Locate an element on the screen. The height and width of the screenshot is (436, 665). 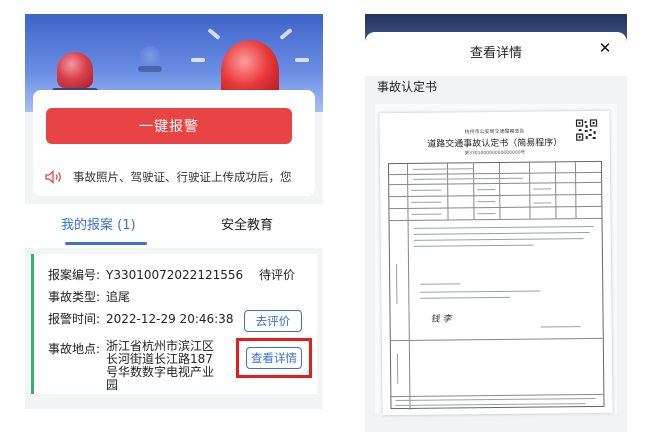
notice-text: 事故照片、驾驶证、行驶证上传成功后，您 is located at coordinates (182, 177).